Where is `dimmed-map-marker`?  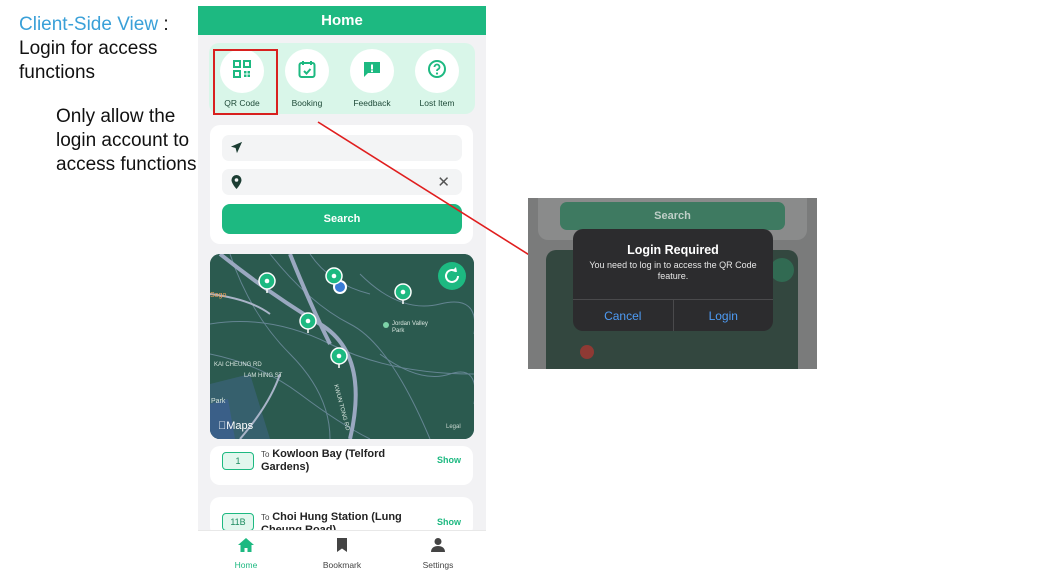 dimmed-map-marker is located at coordinates (587, 352).